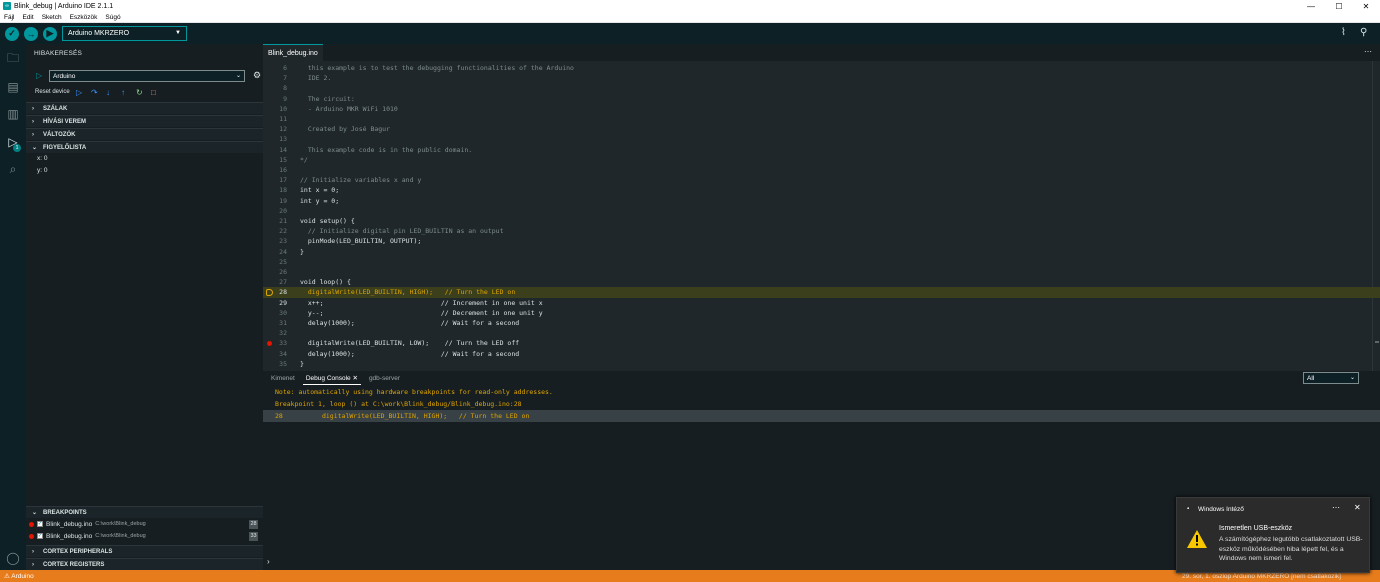 This screenshot has height=582, width=1380. I want to click on section-cortex-peripherals: › CORTEX PERIPHERALS, so click(144, 551).